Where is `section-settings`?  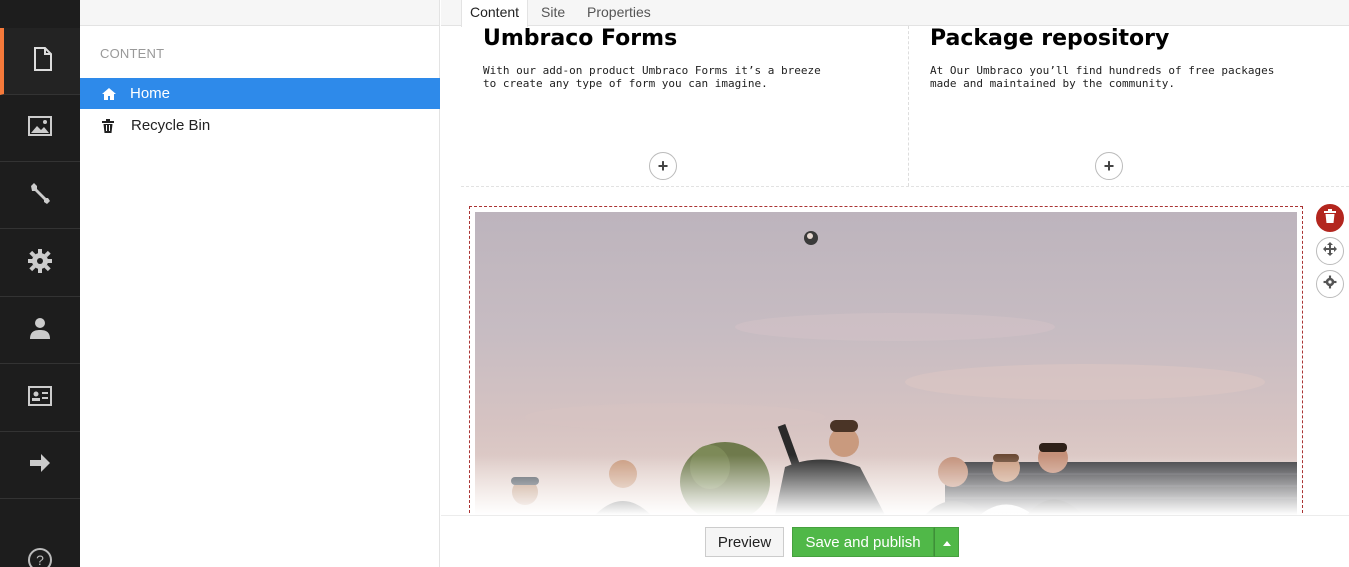 section-settings is located at coordinates (40, 195).